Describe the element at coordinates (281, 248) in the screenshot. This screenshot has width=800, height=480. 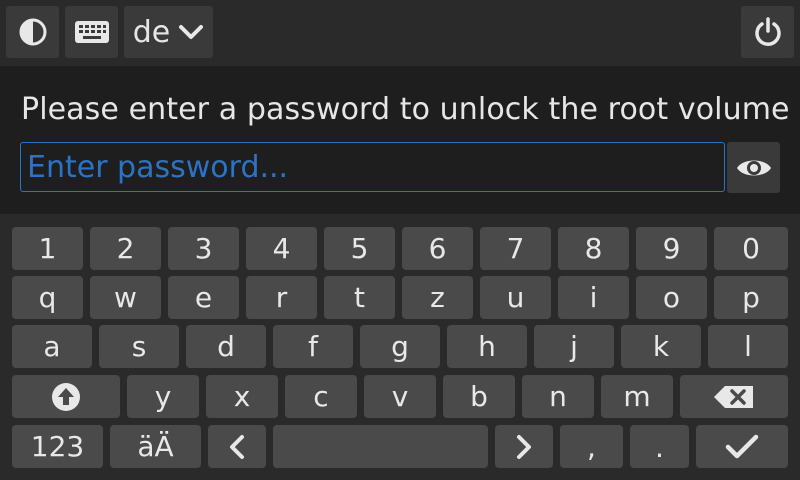
I see `key-4: 4` at that location.